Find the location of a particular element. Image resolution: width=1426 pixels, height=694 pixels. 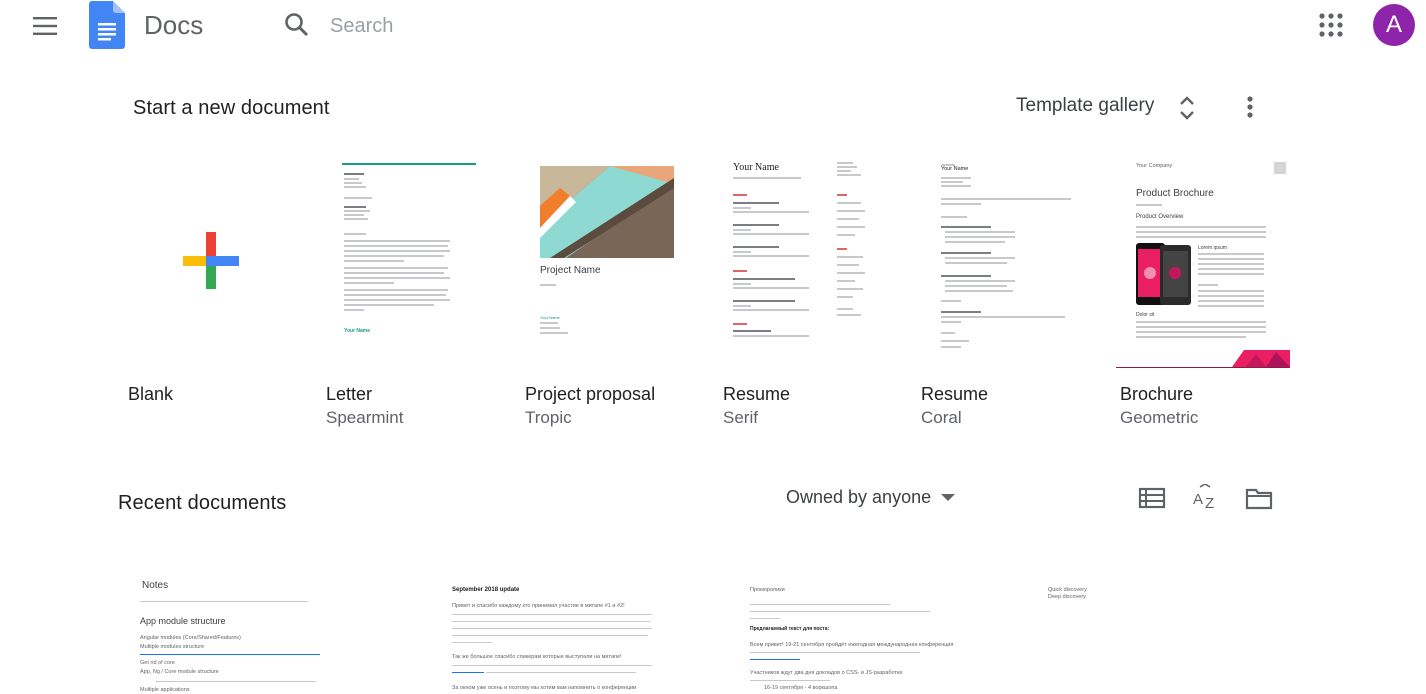

template-style: Spearmint is located at coordinates (365, 417).